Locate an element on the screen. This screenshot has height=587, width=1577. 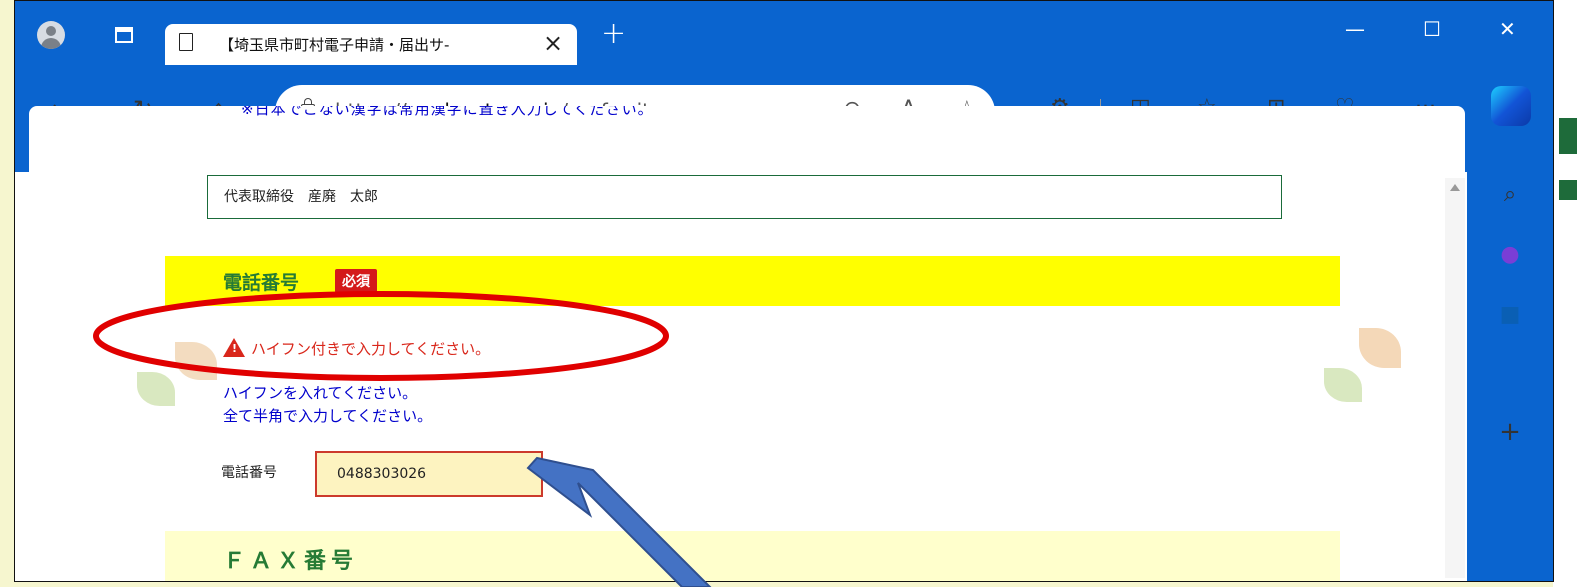
cutoff-note: ※日本でこない漢字は常用漢字に置き入力してください。 is located at coordinates (447, 112).